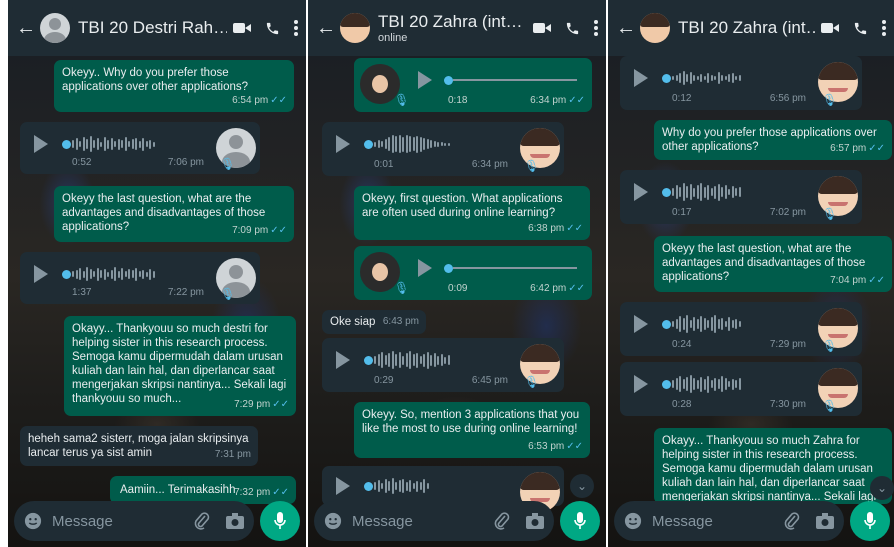  I want to click on voice-message-incoming: 0:29 6:45 pm 🎙, so click(443, 365).